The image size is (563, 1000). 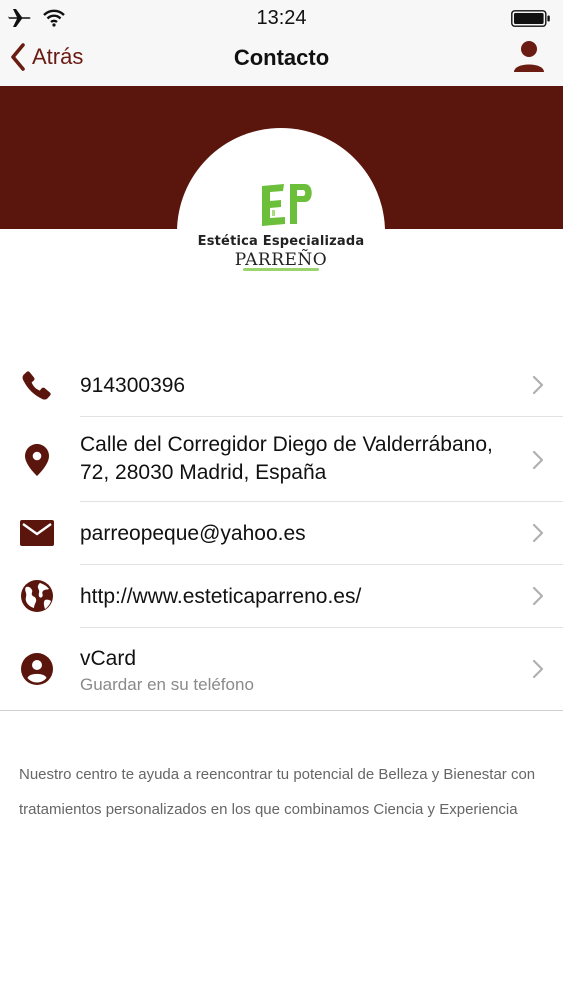 I want to click on email-address: parreopeque@yahoo.es, so click(x=193, y=533).